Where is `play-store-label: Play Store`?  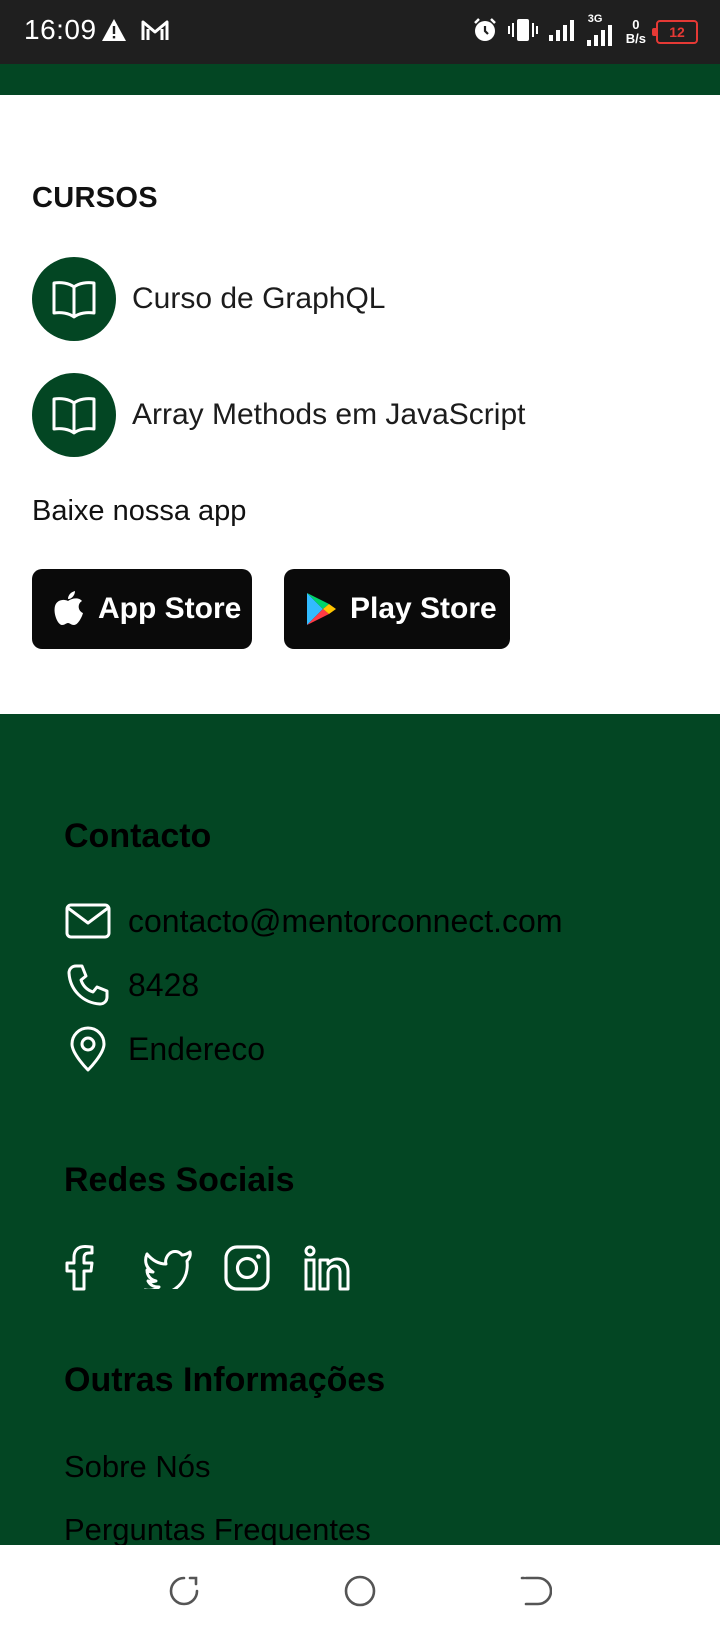
play-store-label: Play Store is located at coordinates (423, 608).